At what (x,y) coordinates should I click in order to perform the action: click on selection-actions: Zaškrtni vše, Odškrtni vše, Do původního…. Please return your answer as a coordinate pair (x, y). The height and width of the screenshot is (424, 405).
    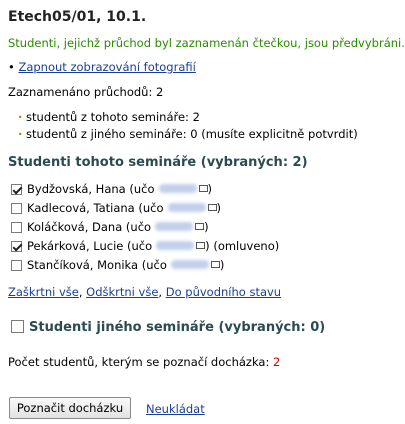
    Looking at the image, I should click on (145, 292).